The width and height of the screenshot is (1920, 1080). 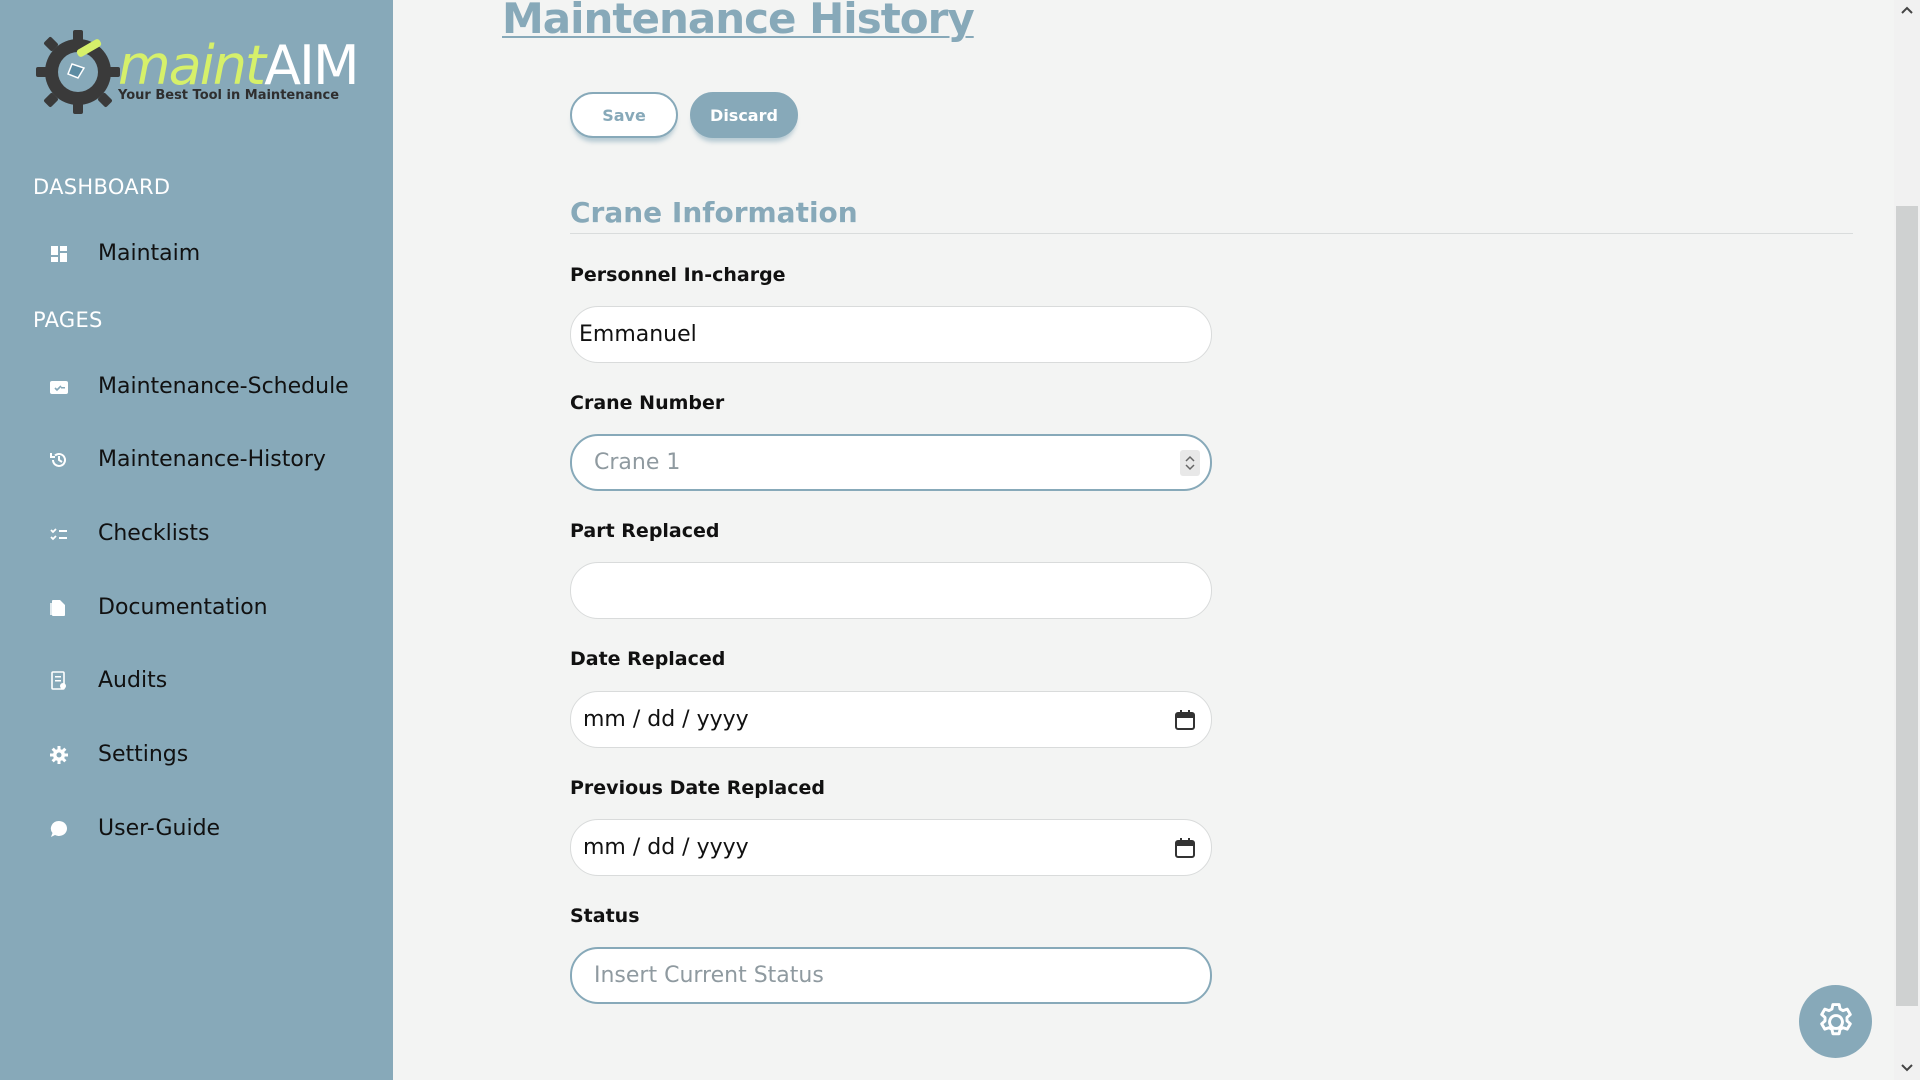 I want to click on crane-number-label: Crane Number, so click(x=647, y=403).